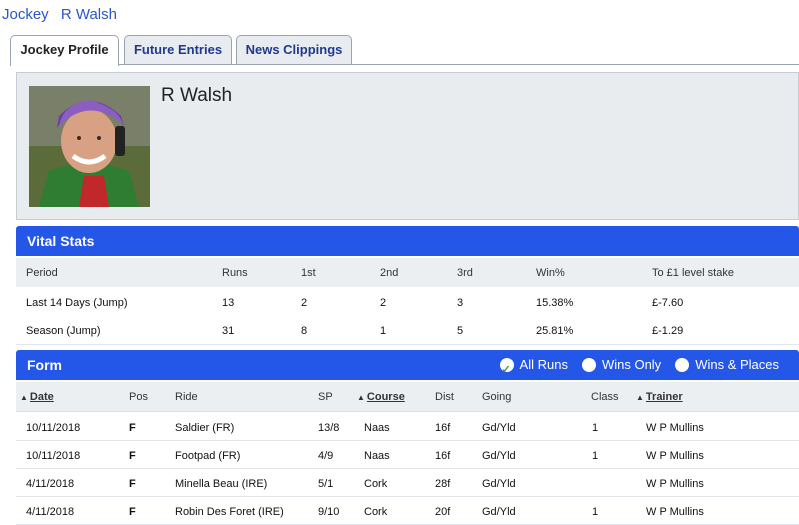 This screenshot has height=525, width=799. I want to click on jockey-photo-image, so click(89, 146).